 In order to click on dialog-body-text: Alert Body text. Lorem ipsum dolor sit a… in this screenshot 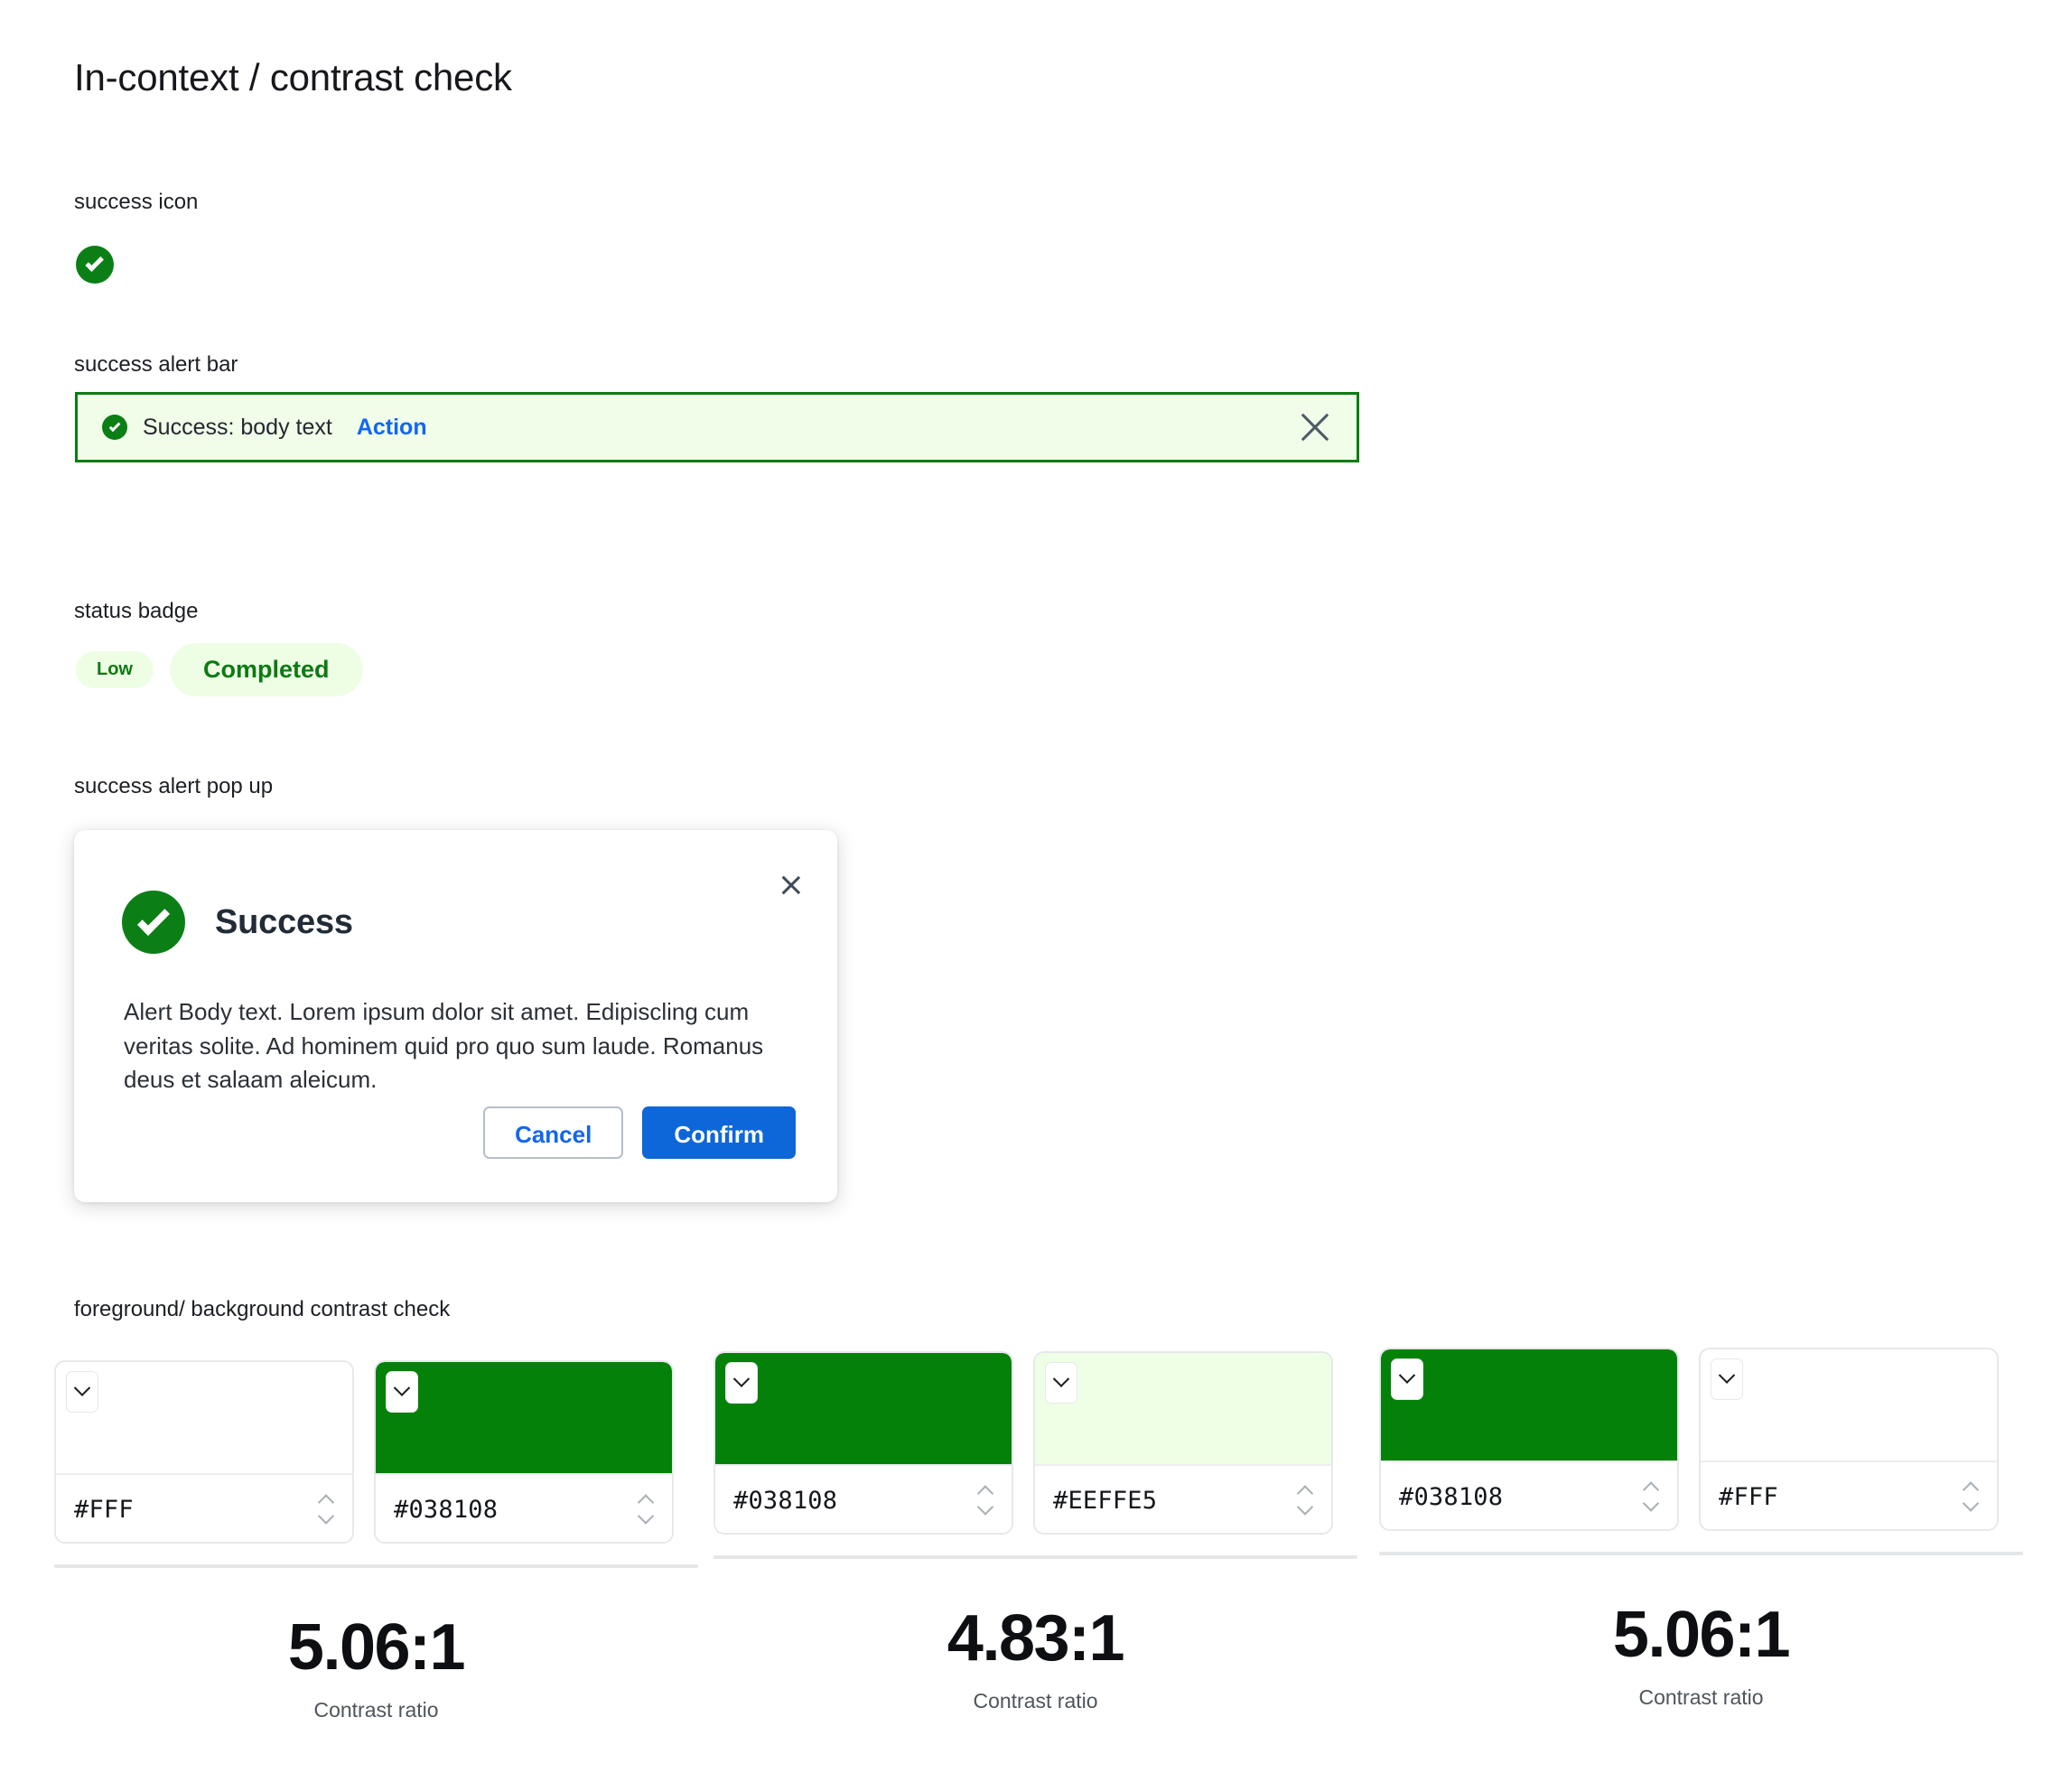, I will do `click(444, 1046)`.